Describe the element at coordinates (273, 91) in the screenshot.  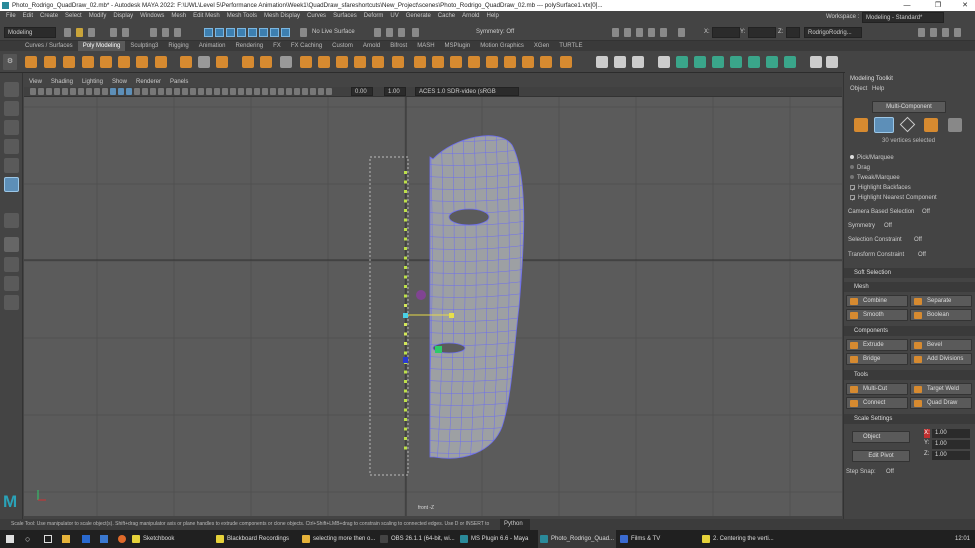
I see `panel-tool-31-icon` at that location.